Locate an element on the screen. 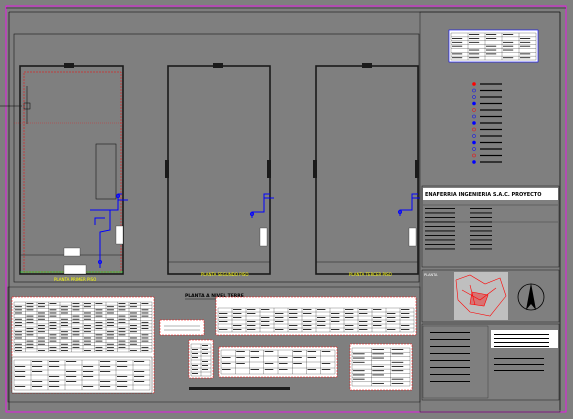  logo-label: PLANTA is located at coordinates (431, 275).